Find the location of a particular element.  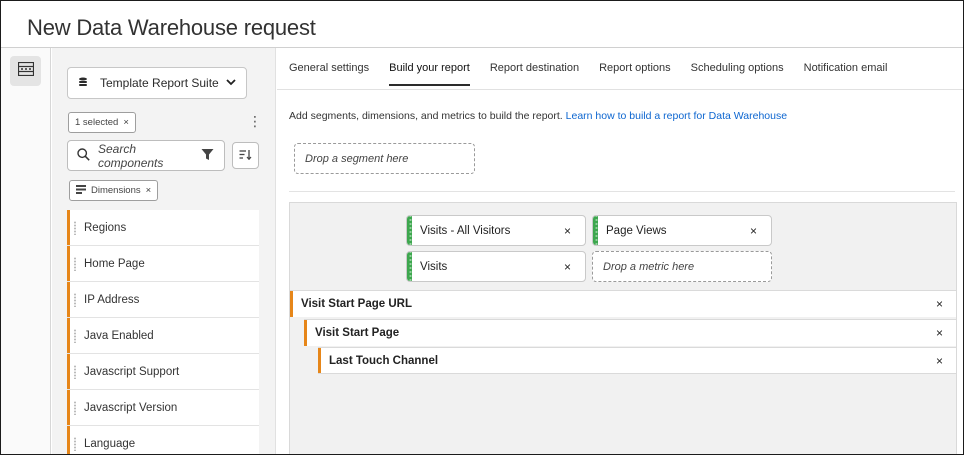

stack-icon is located at coordinates (83, 83).